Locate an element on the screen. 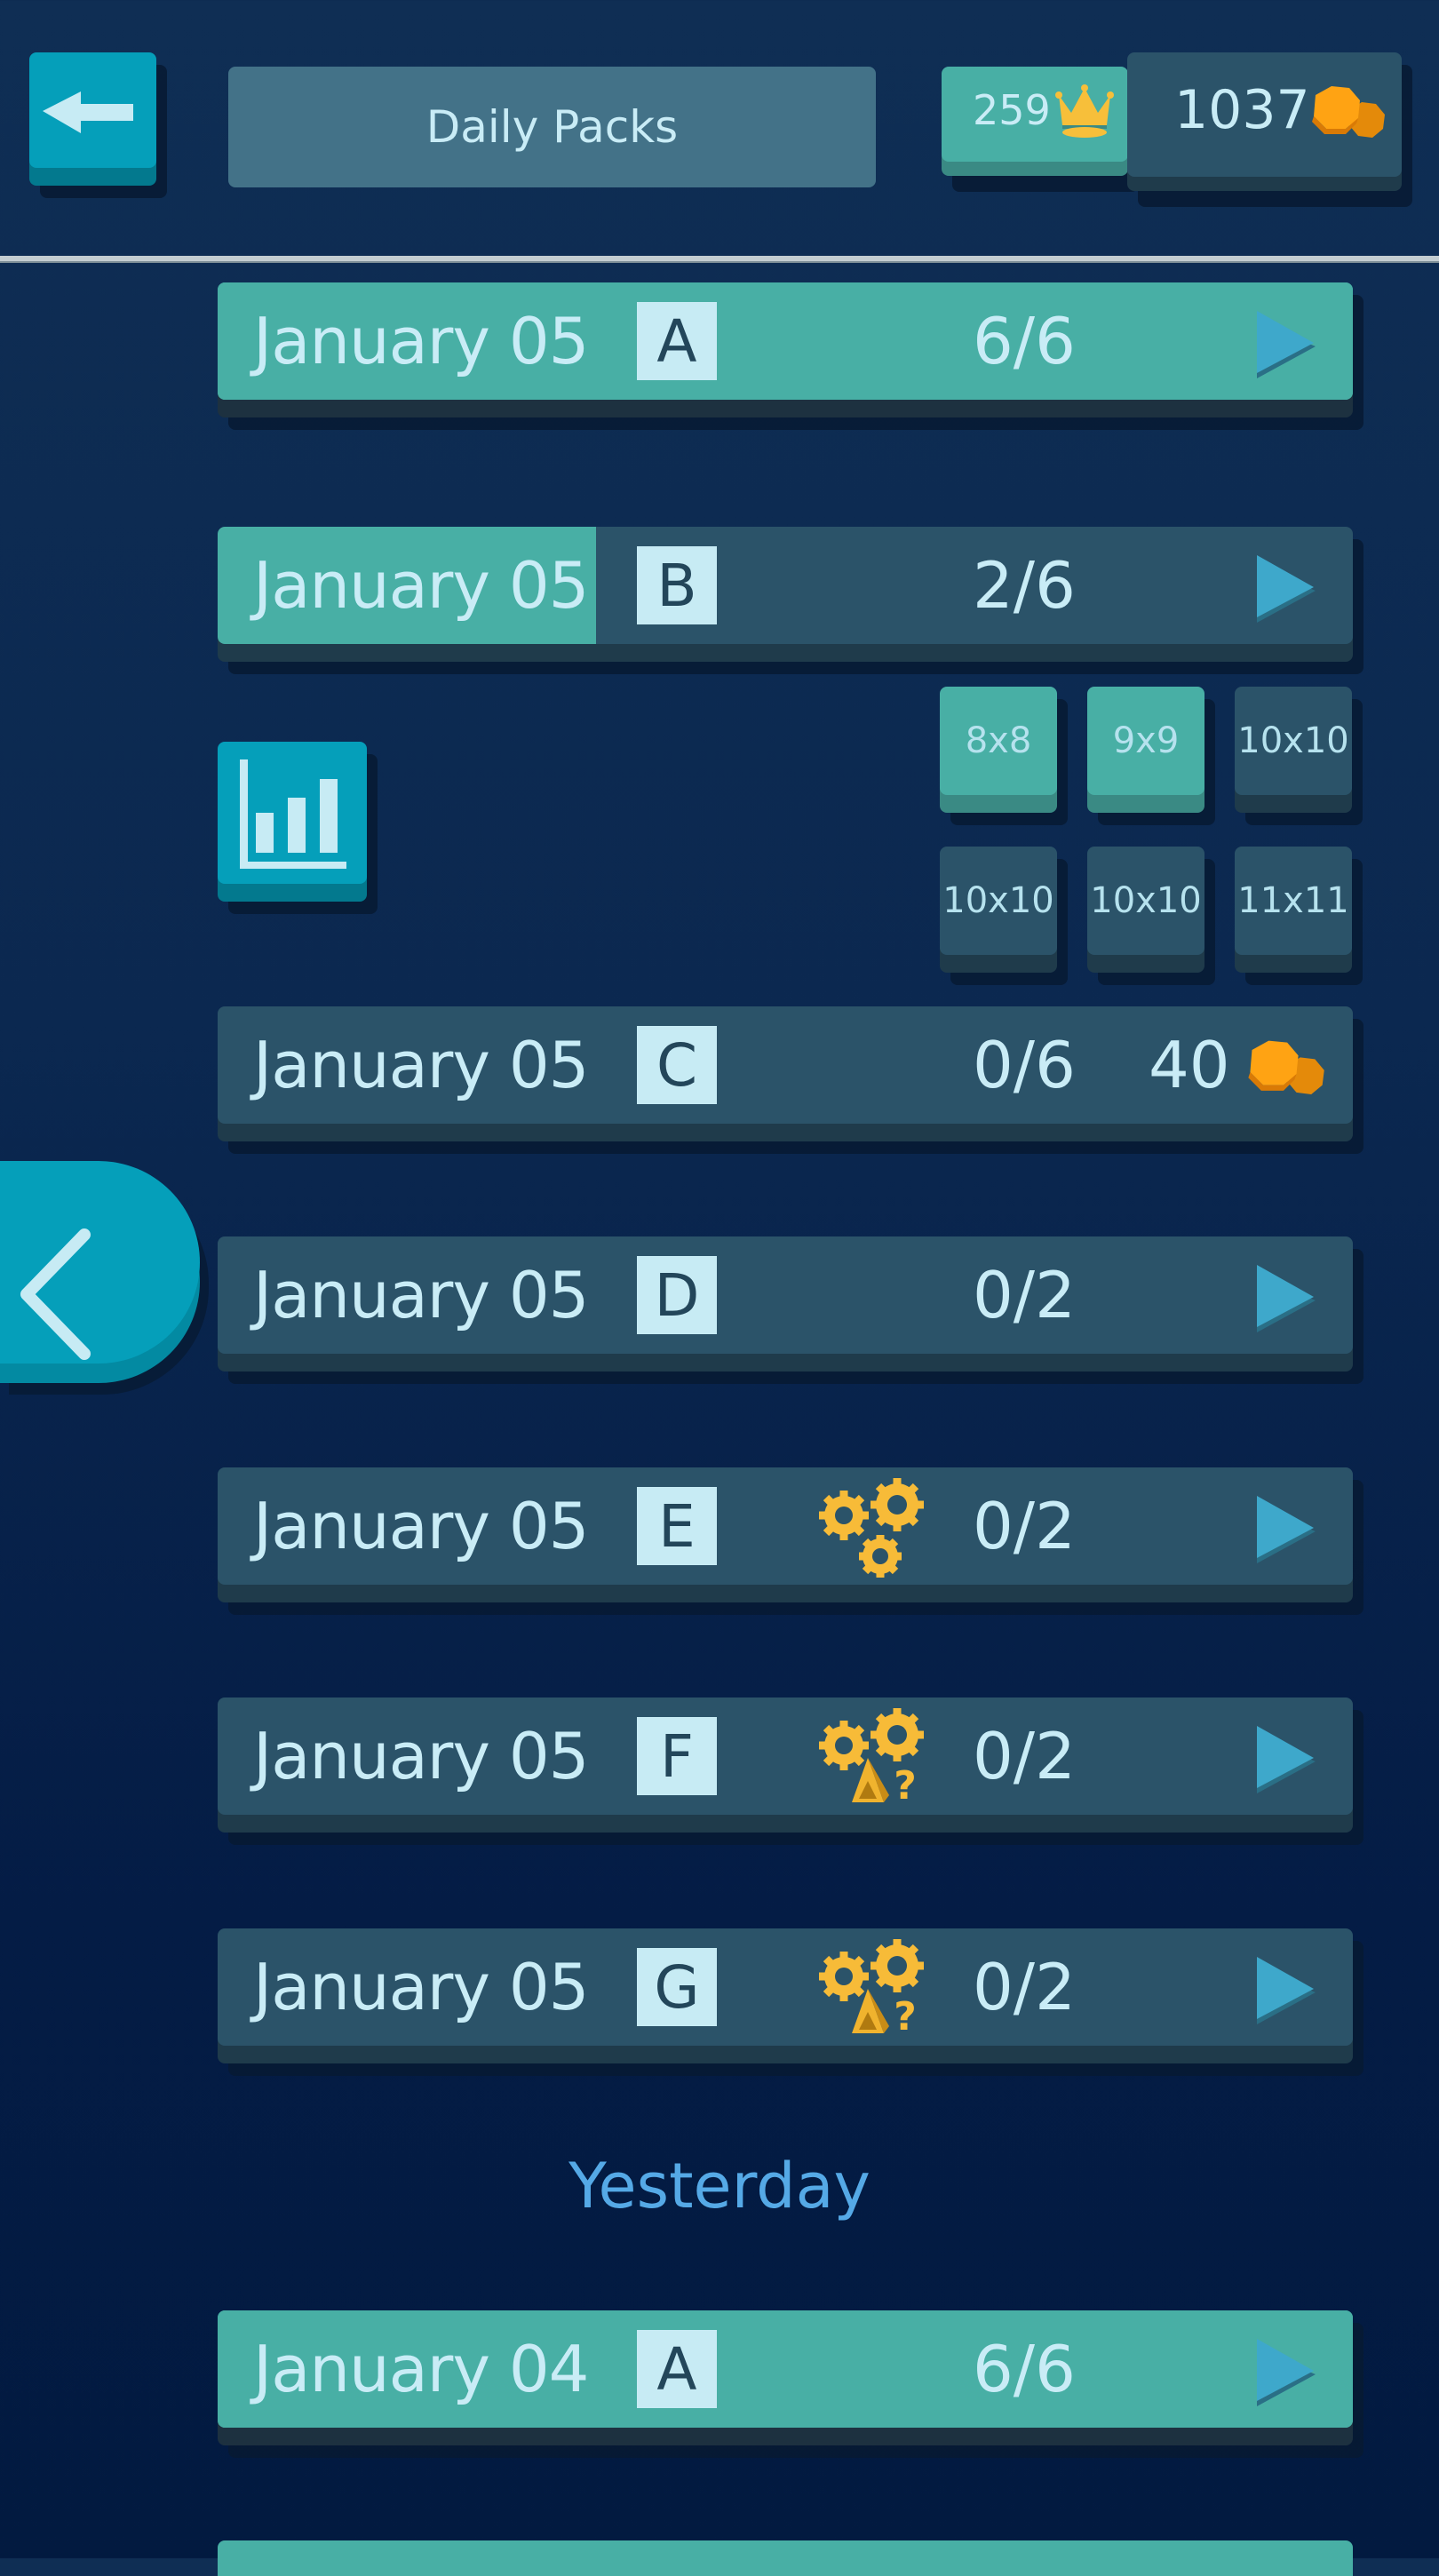 This screenshot has width=1439, height=2576. pack-progress-count: 2/6 is located at coordinates (1024, 585).